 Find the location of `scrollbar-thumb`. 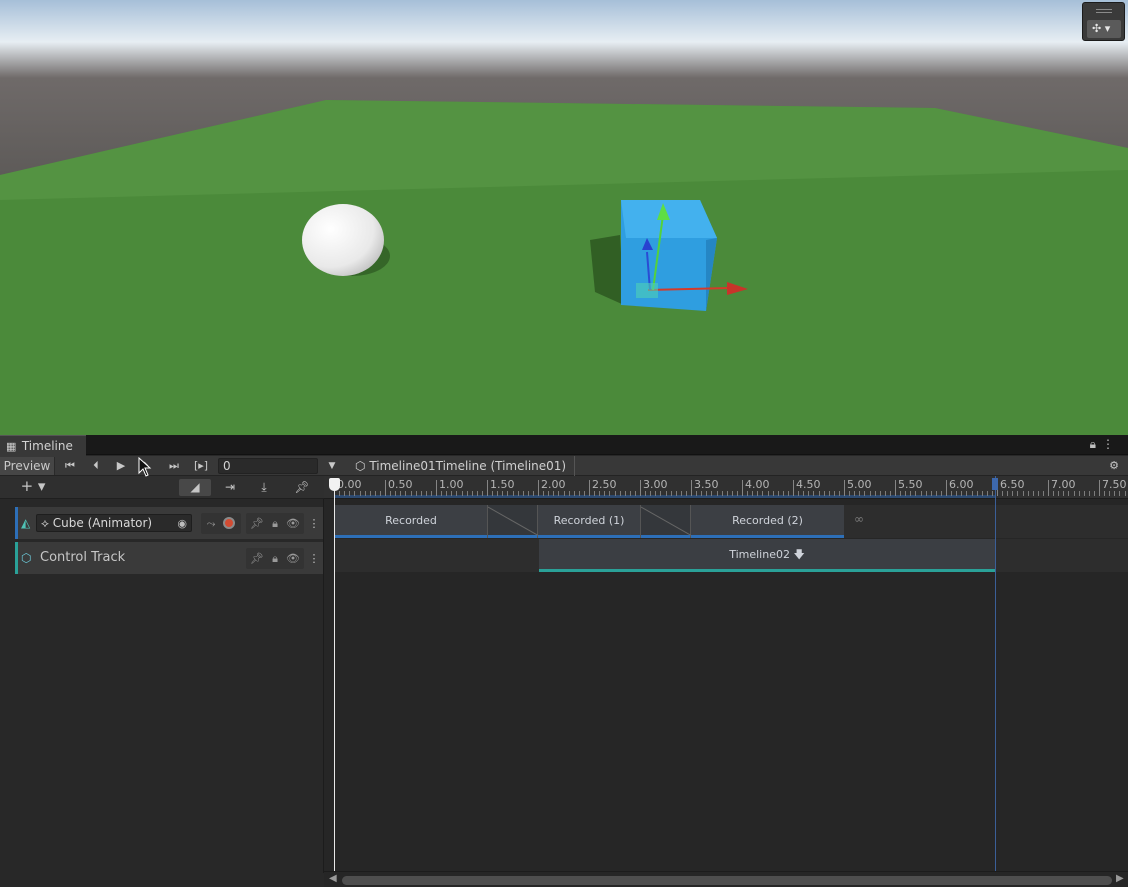

scrollbar-thumb is located at coordinates (727, 880).